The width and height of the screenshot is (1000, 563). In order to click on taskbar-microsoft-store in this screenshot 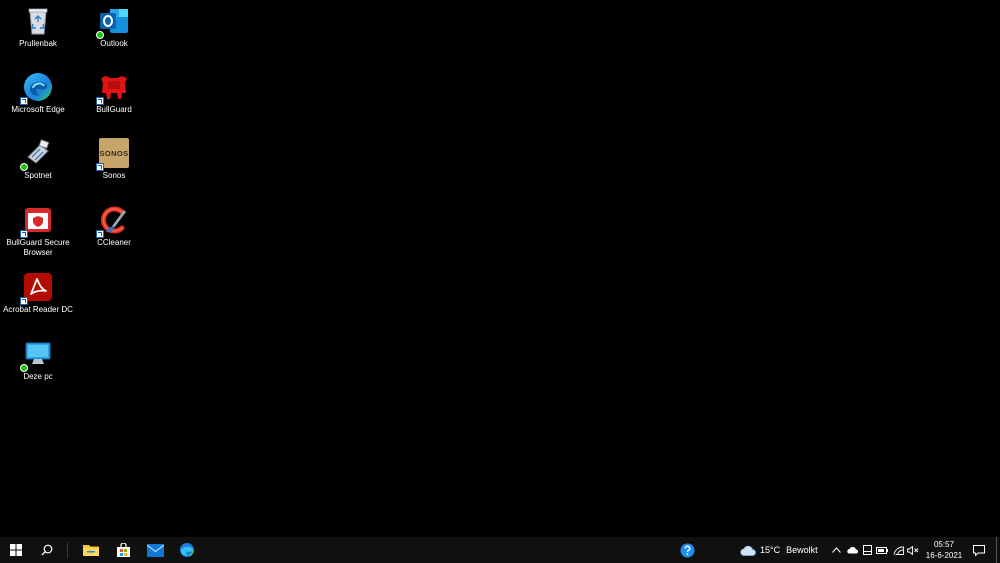, I will do `click(123, 550)`.